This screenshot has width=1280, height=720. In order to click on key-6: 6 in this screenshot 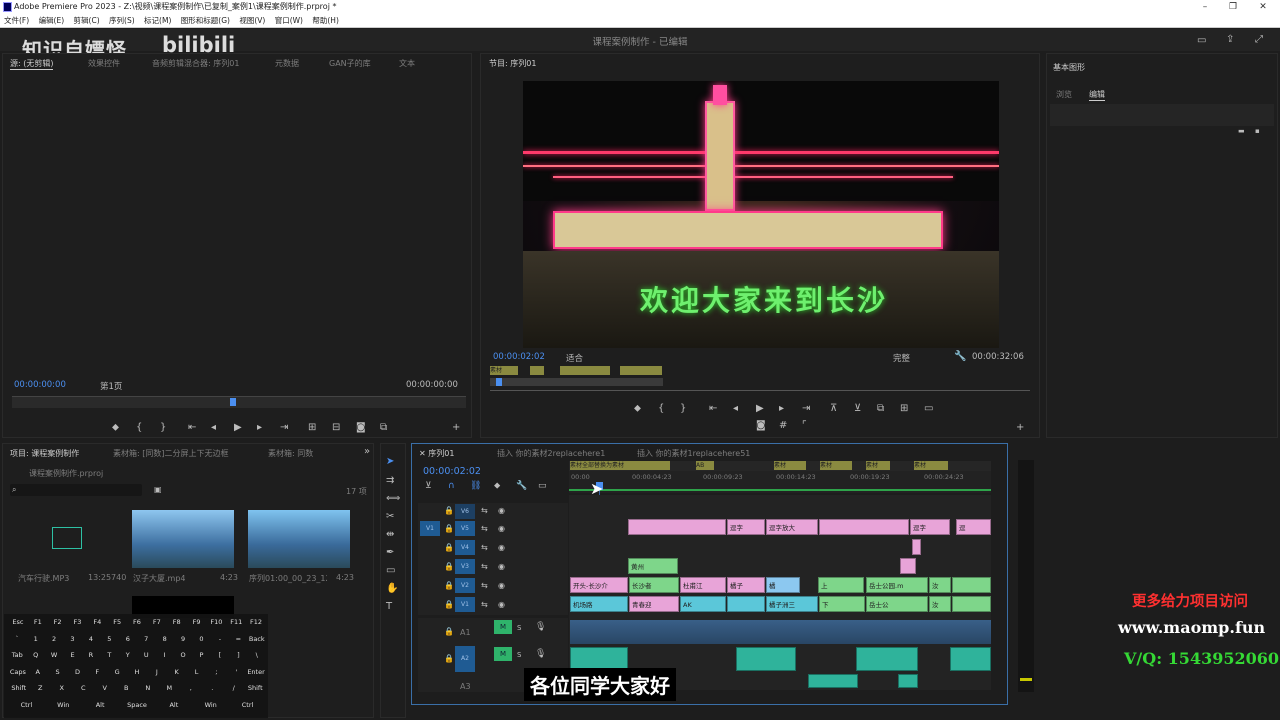, I will do `click(128, 639)`.